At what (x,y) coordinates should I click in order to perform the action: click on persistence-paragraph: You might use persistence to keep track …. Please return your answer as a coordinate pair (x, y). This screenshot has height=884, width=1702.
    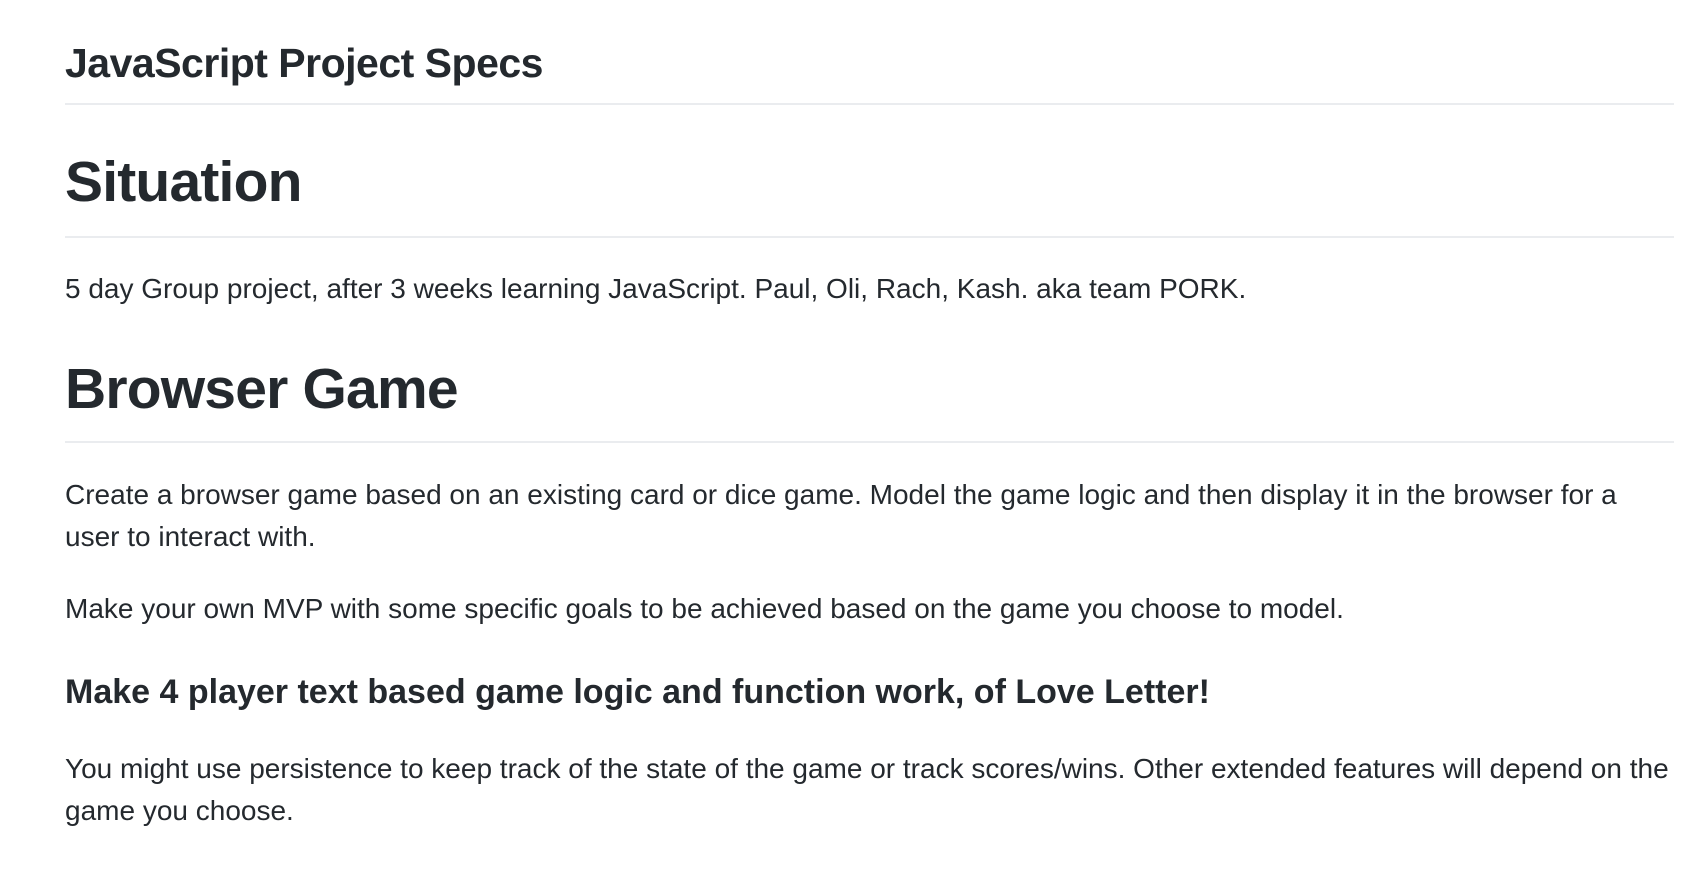
    Looking at the image, I should click on (867, 789).